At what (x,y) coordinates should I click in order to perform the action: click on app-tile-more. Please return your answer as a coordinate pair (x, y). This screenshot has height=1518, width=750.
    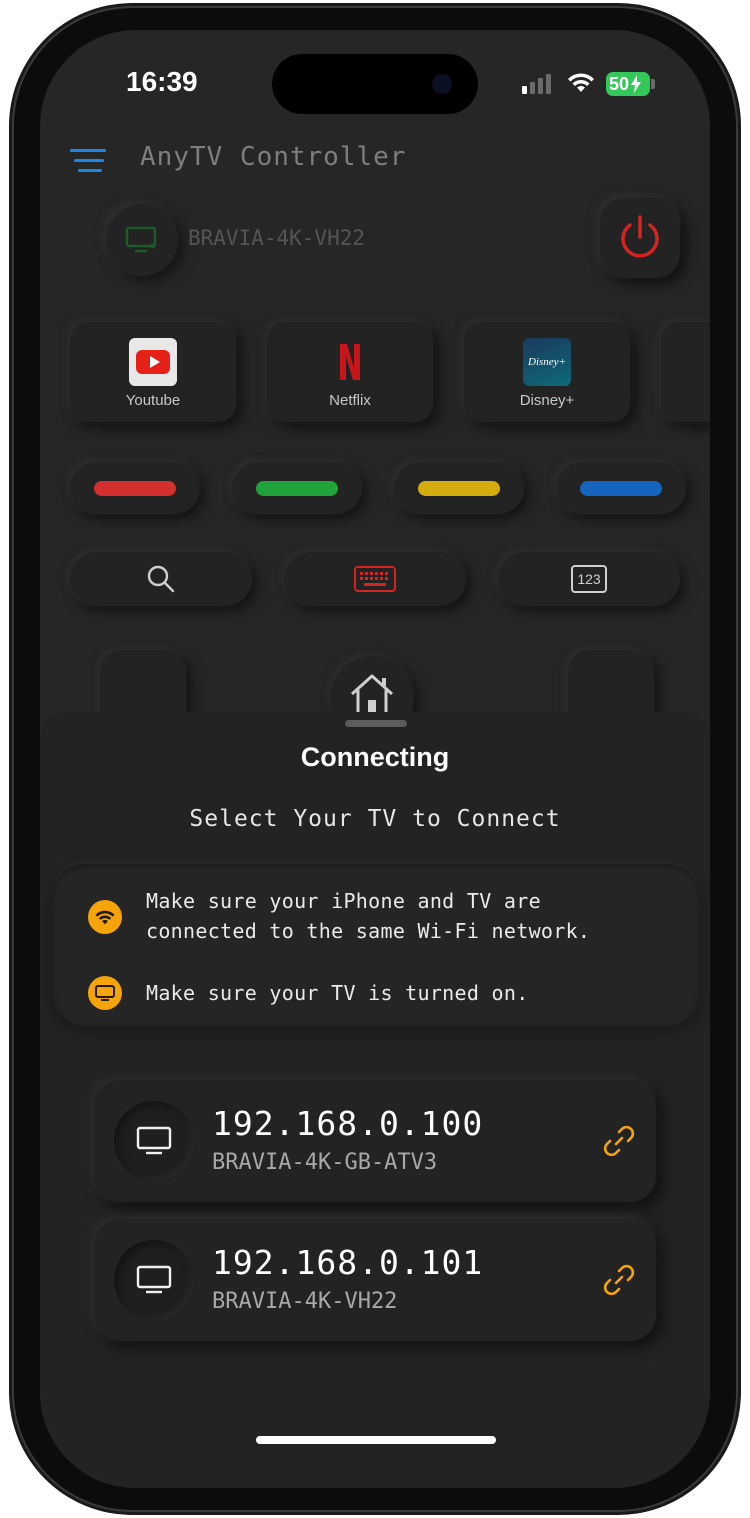
    Looking at the image, I should click on (685, 372).